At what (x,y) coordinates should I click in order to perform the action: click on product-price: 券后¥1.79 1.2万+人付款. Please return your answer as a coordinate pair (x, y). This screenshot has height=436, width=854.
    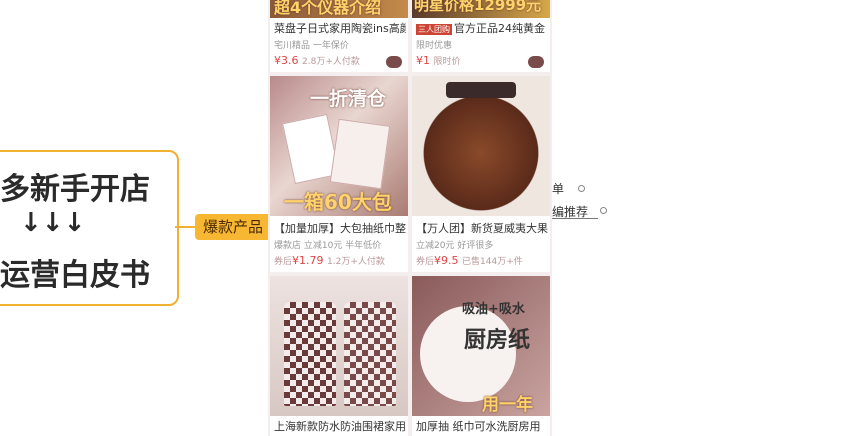
    Looking at the image, I should click on (329, 260).